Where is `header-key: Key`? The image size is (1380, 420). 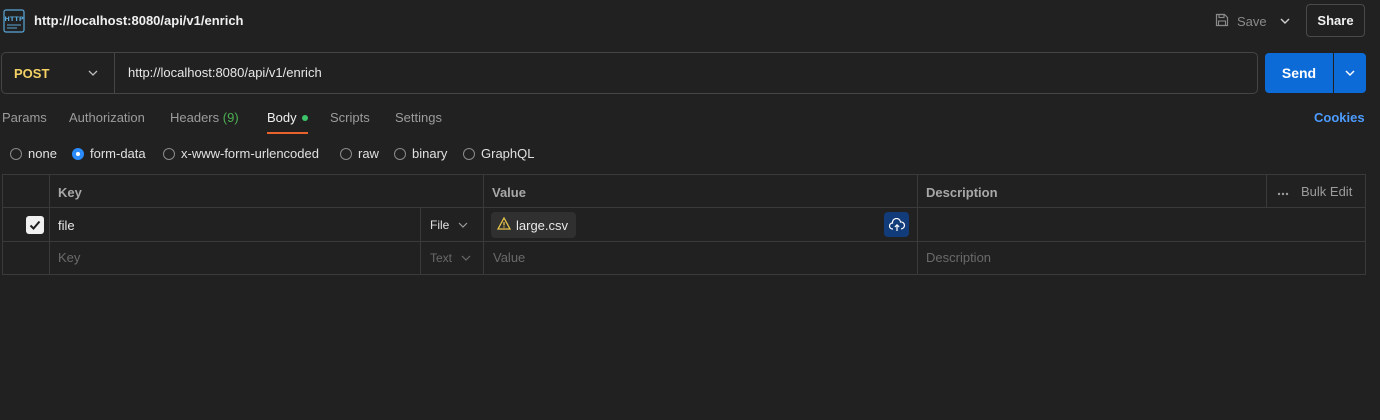 header-key: Key is located at coordinates (70, 192).